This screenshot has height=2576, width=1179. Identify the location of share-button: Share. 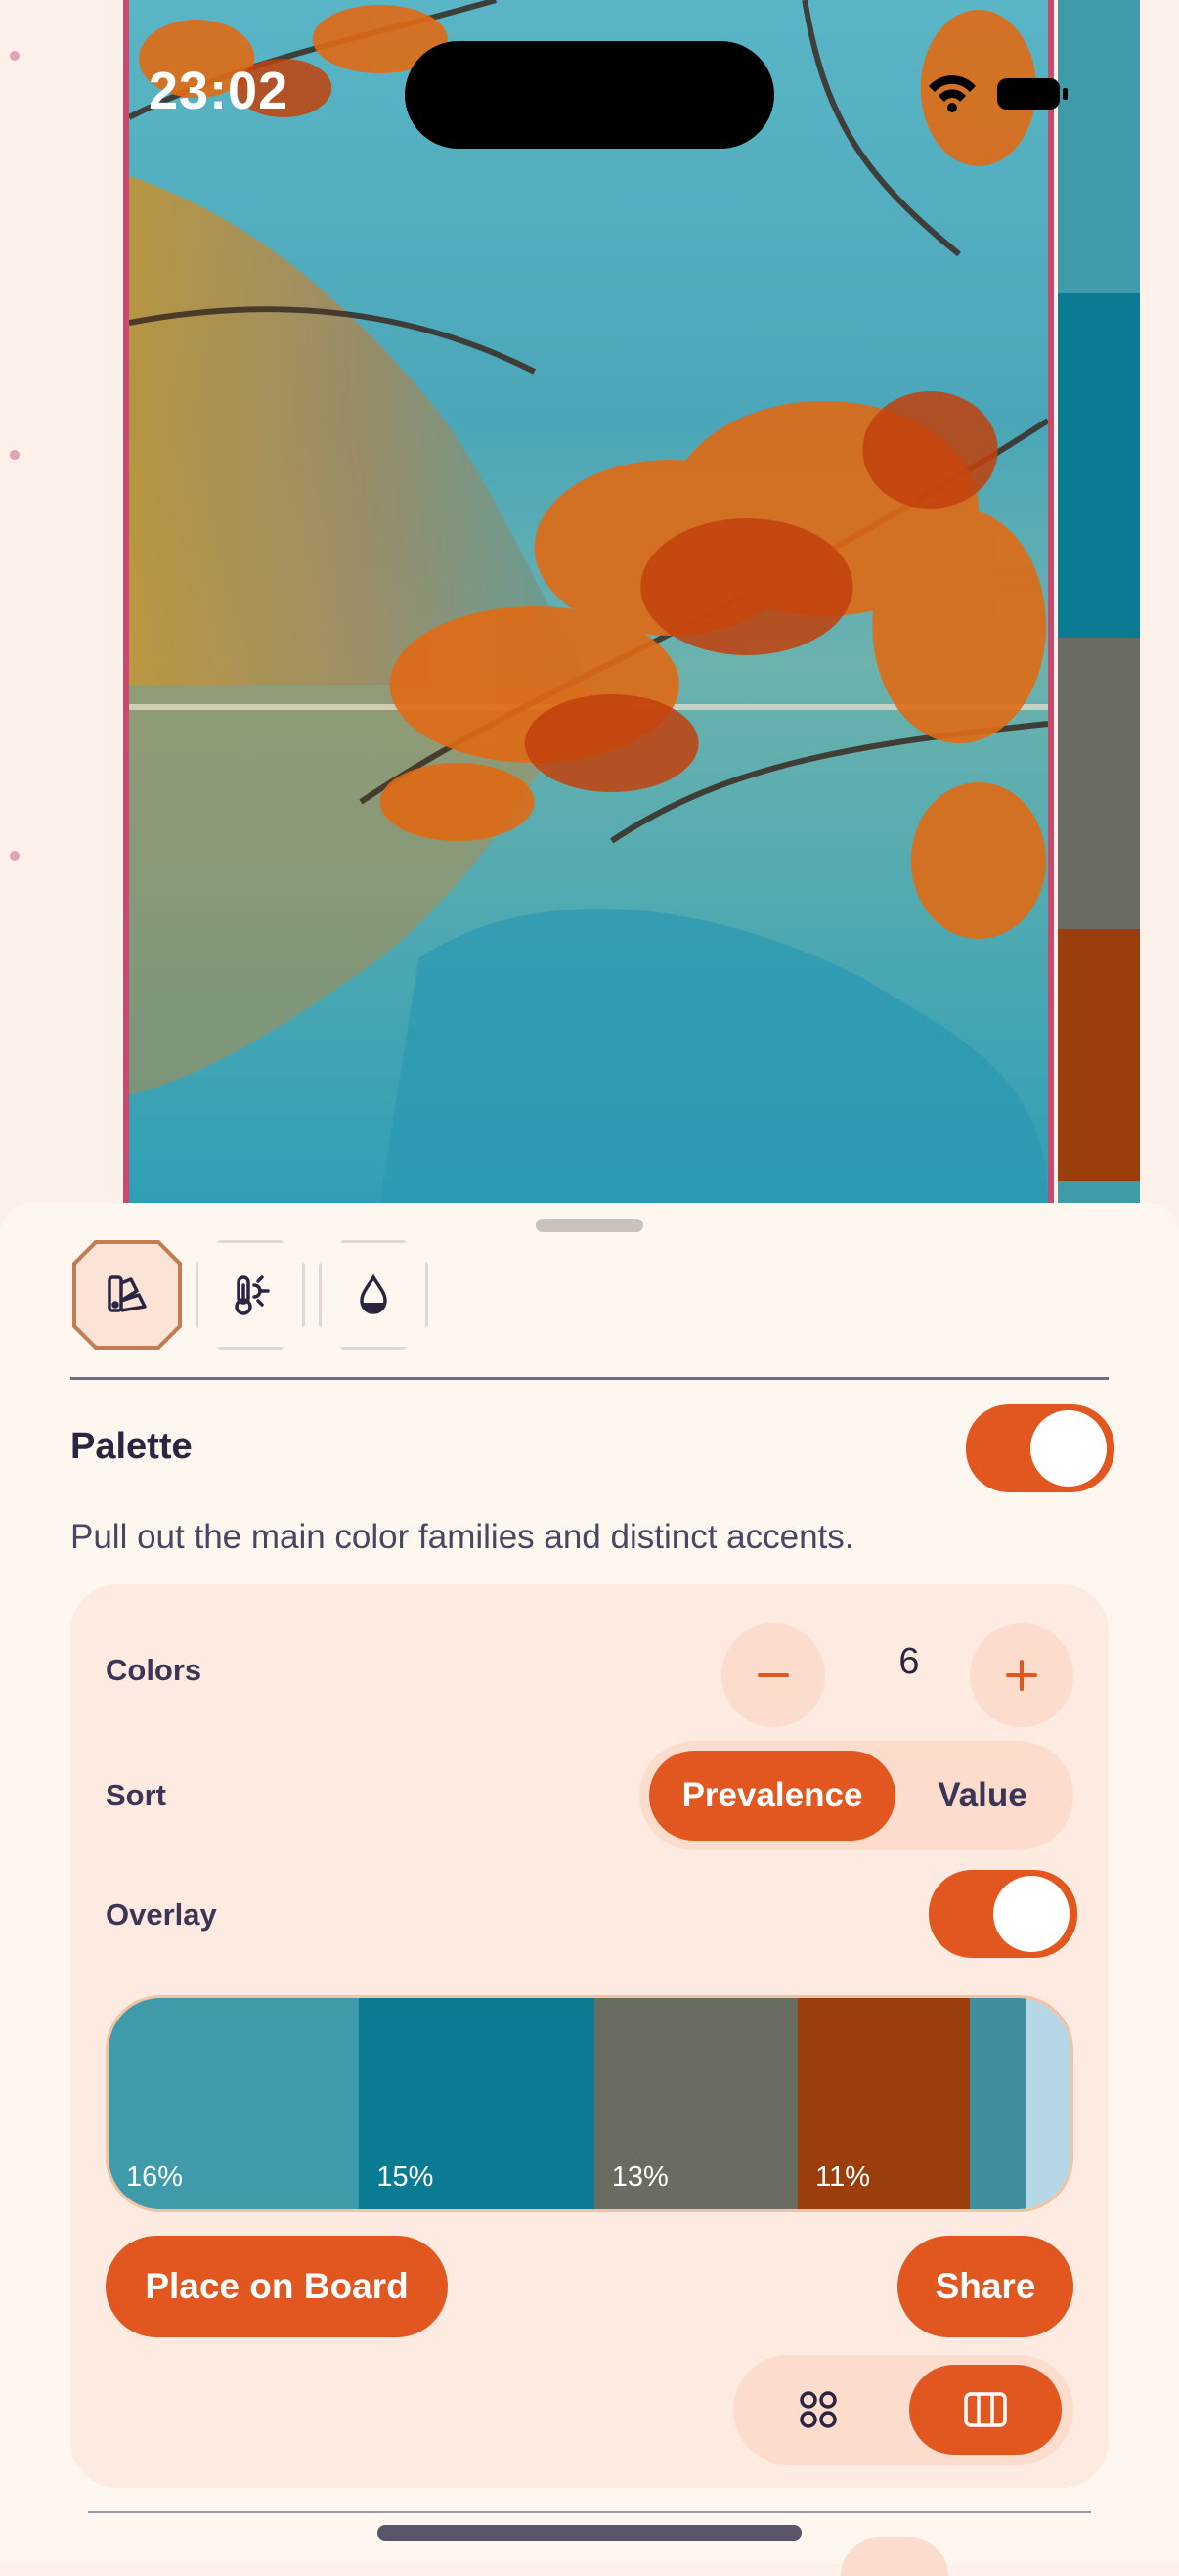
(985, 2286).